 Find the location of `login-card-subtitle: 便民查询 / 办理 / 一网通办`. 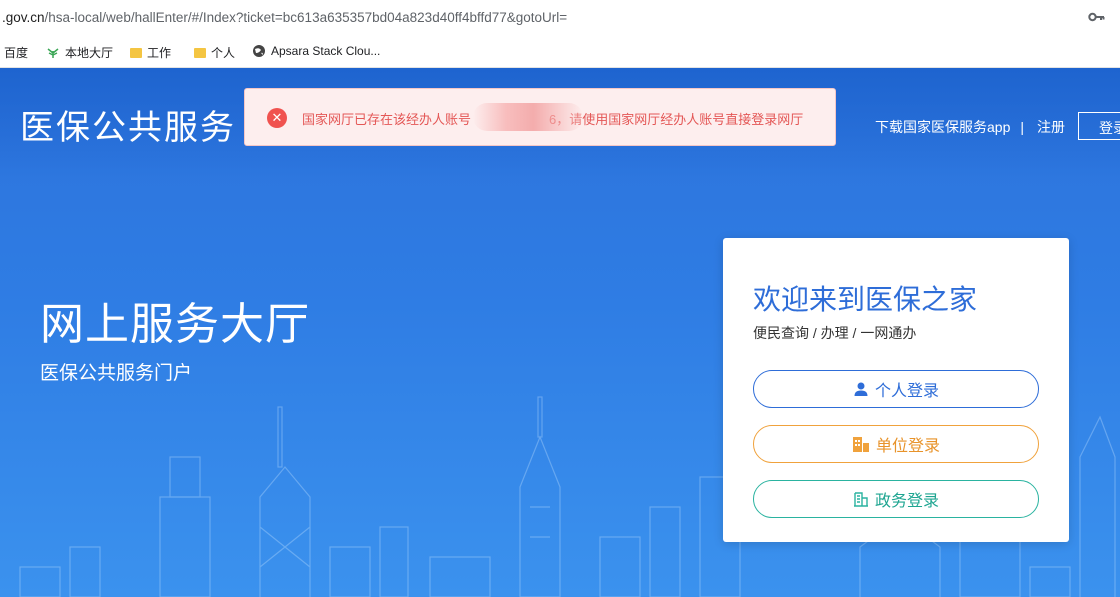

login-card-subtitle: 便民查询 / 办理 / 一网通办 is located at coordinates (835, 333).